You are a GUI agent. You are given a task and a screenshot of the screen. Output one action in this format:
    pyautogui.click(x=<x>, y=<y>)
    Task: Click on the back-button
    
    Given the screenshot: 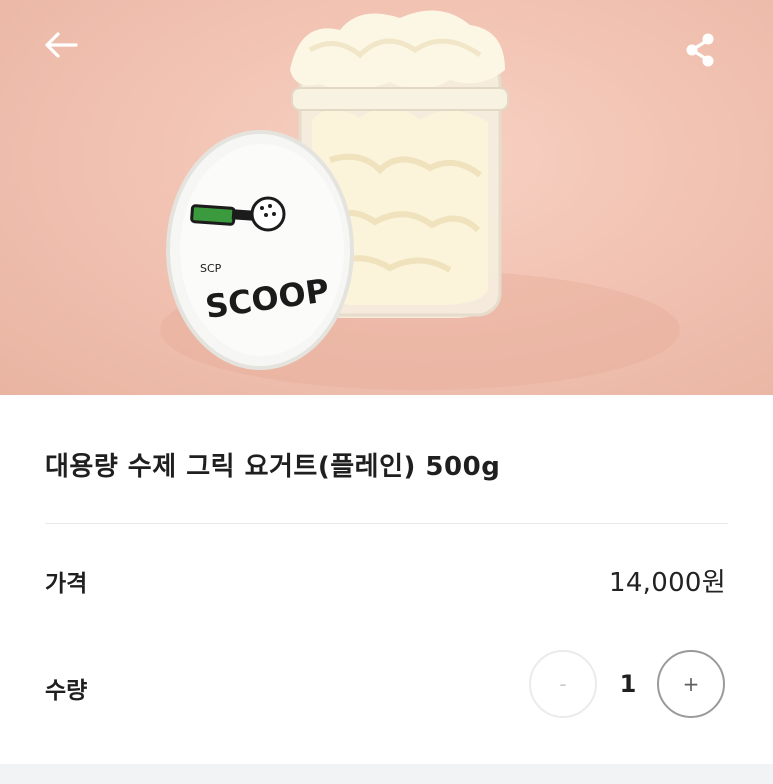 What is the action you would take?
    pyautogui.click(x=67, y=55)
    